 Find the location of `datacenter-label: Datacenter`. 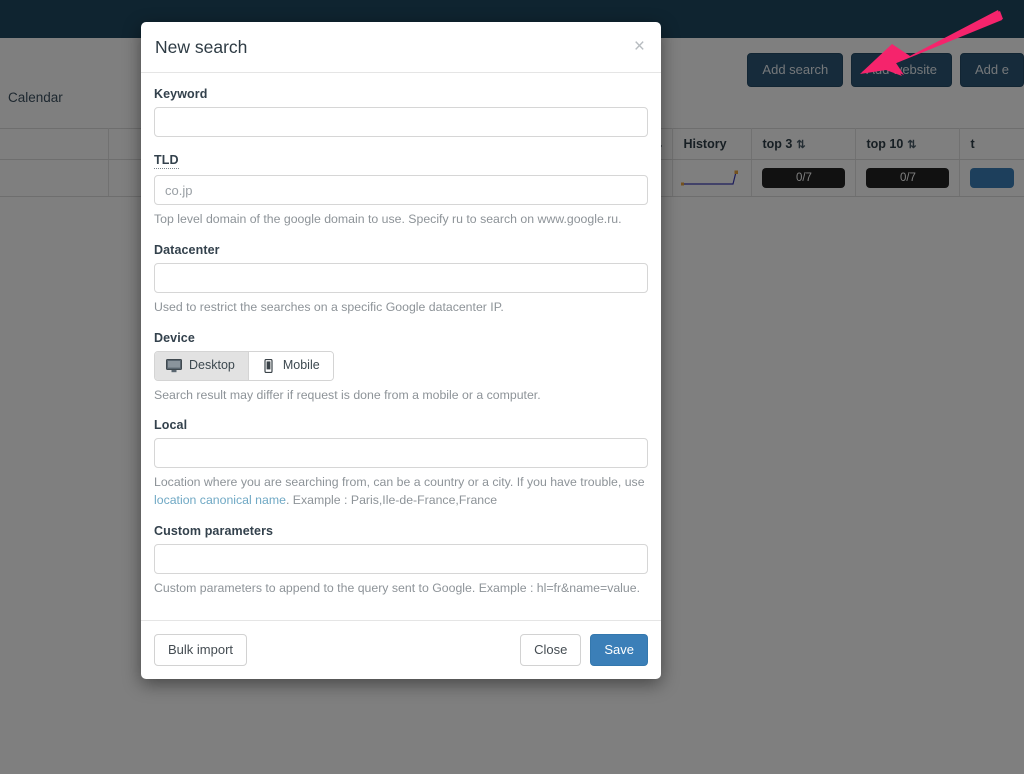

datacenter-label: Datacenter is located at coordinates (187, 249).